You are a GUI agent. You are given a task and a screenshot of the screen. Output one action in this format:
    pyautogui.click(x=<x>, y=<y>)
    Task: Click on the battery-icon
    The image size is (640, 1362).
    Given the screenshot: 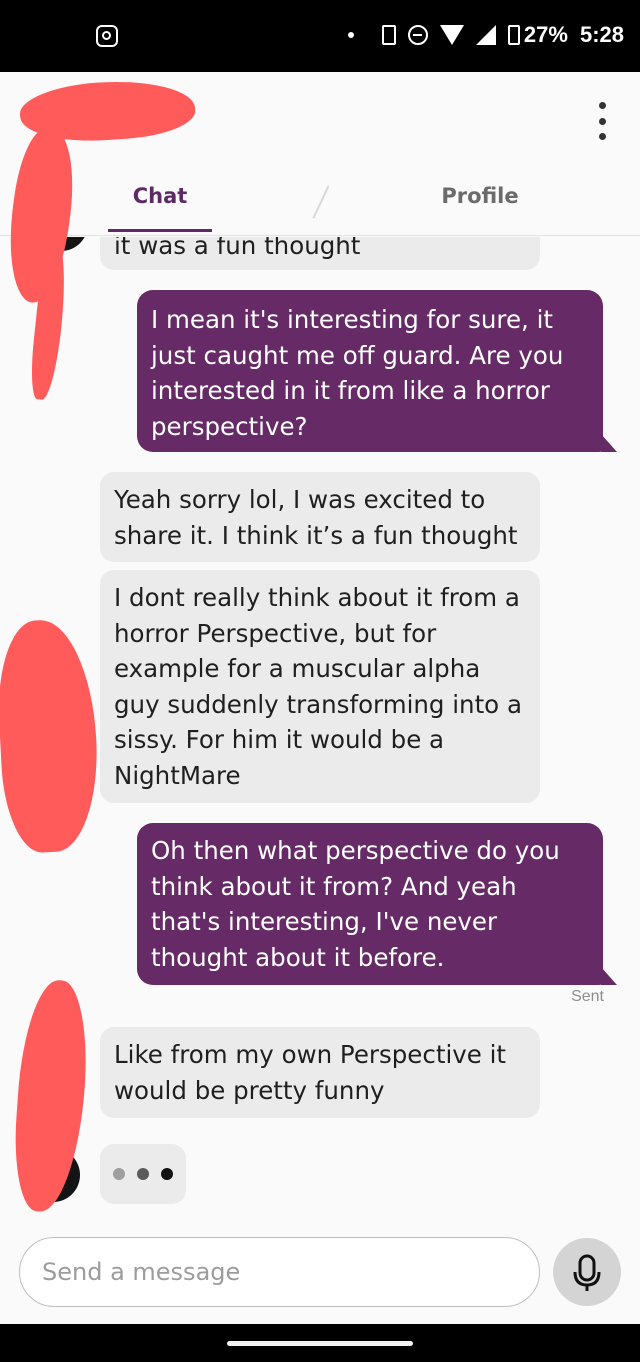 What is the action you would take?
    pyautogui.click(x=513, y=35)
    